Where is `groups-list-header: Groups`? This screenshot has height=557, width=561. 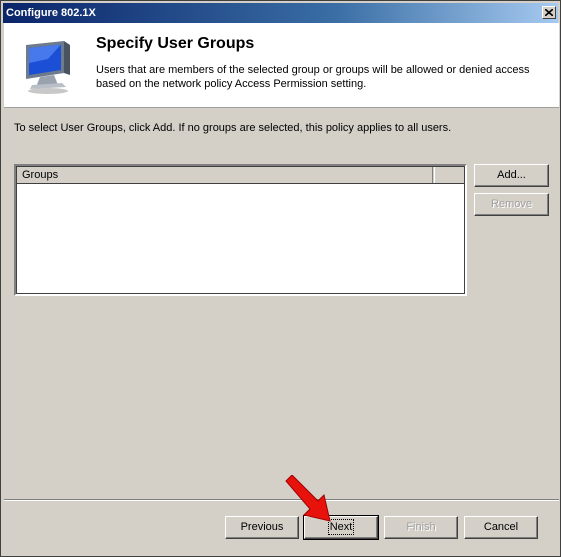
groups-list-header: Groups is located at coordinates (240, 175).